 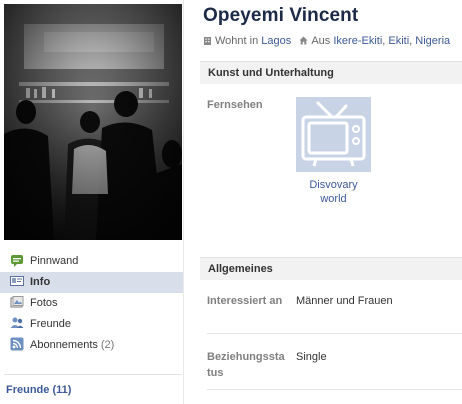 What do you see at coordinates (50, 324) in the screenshot?
I see `nav-label: Freunde` at bounding box center [50, 324].